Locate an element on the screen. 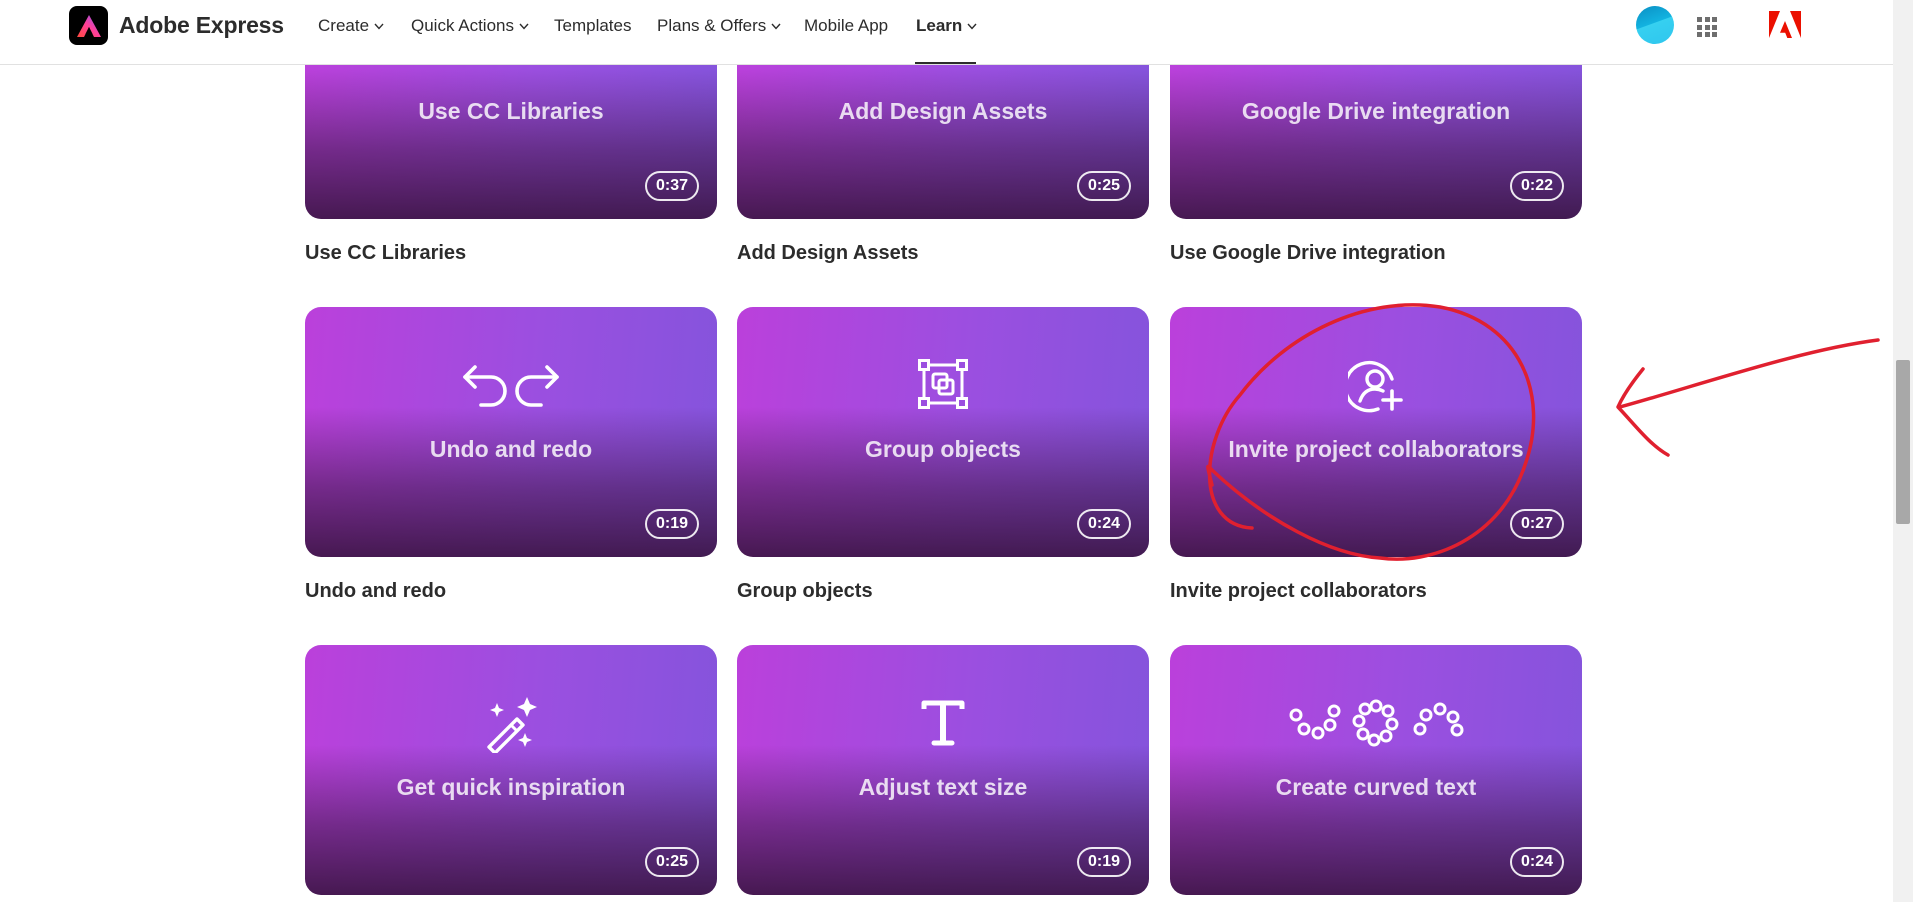 This screenshot has height=902, width=1913. nav-quick-actions-label: Quick Actions is located at coordinates (462, 25).